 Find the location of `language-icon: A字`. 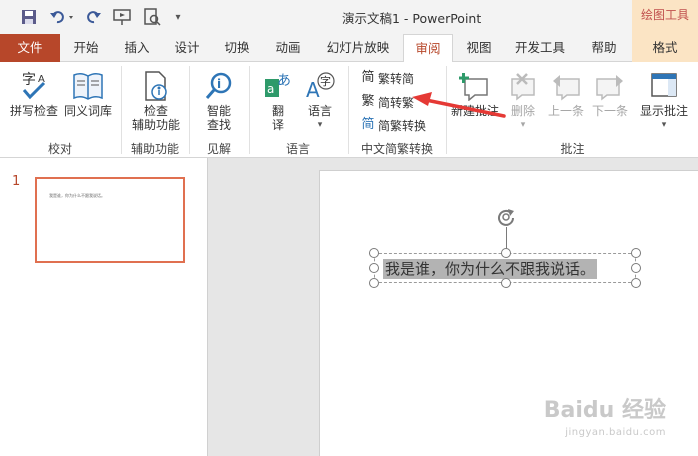

language-icon: A字 is located at coordinates (320, 86).